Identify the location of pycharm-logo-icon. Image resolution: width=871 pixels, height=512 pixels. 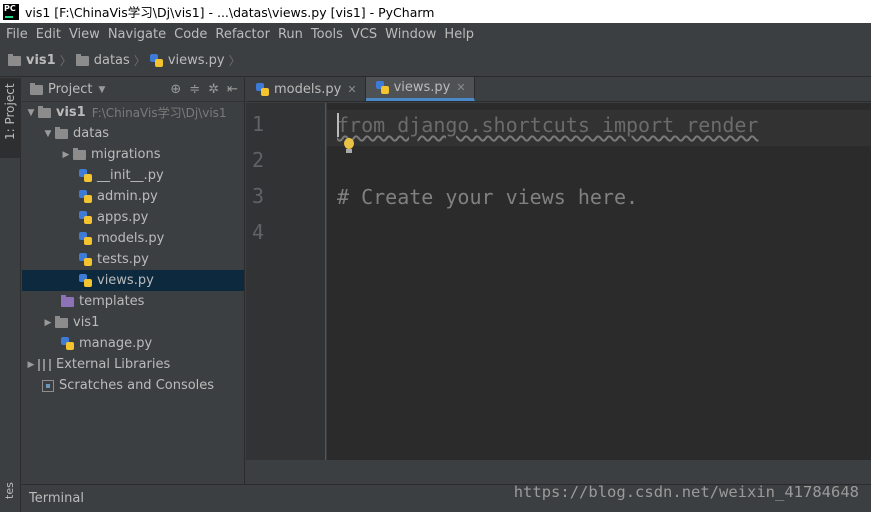
(11, 11).